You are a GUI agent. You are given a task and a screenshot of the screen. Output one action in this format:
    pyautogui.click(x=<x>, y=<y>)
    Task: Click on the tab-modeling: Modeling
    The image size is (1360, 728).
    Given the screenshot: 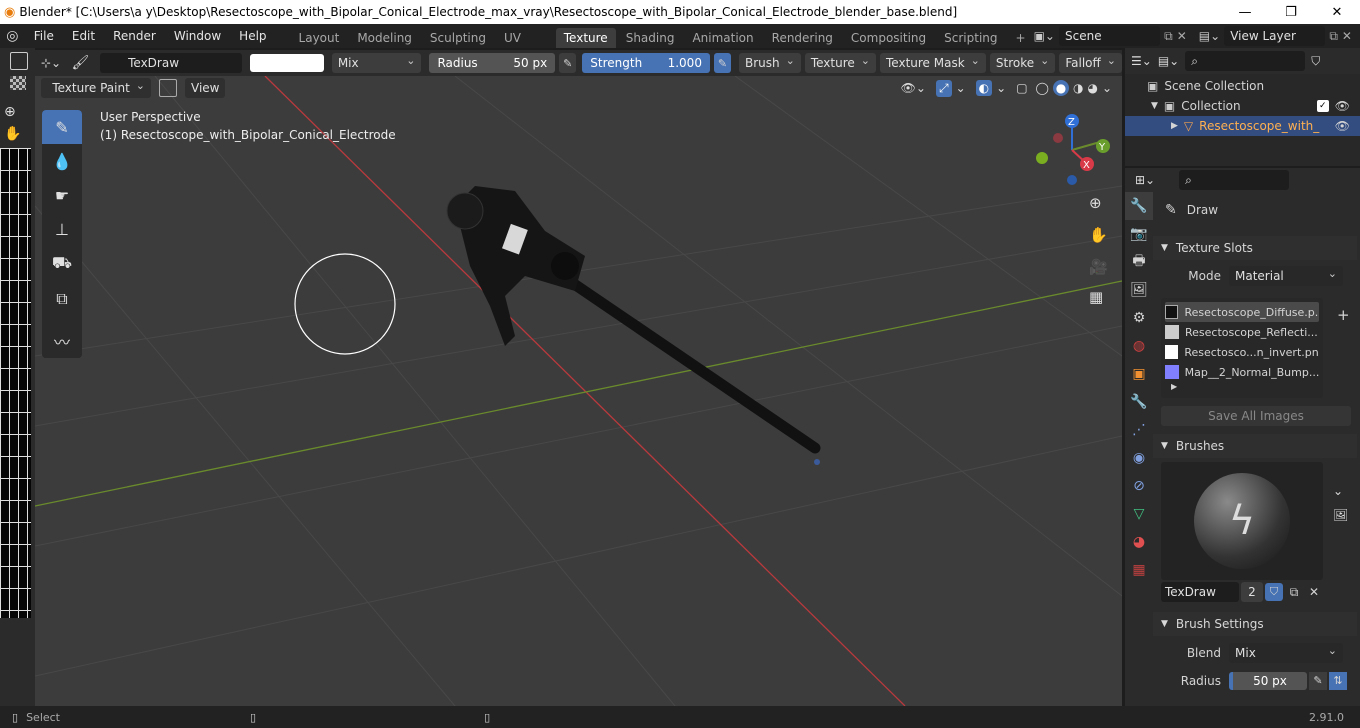 What is the action you would take?
    pyautogui.click(x=384, y=38)
    